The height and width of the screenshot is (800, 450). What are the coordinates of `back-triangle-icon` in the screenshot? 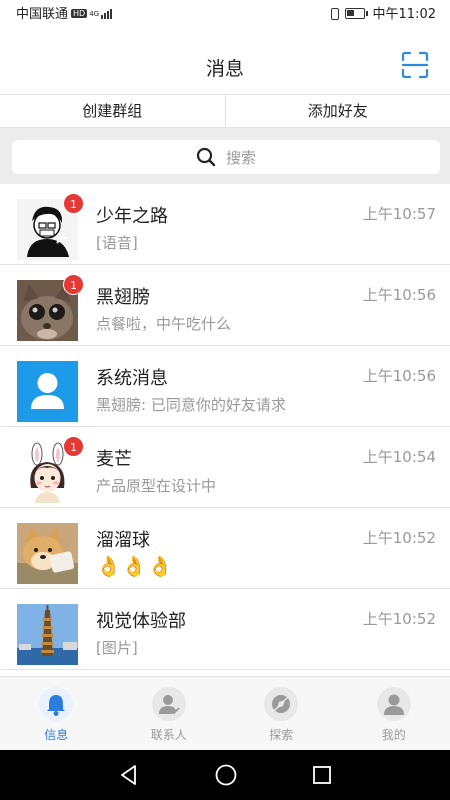 It's located at (128, 775).